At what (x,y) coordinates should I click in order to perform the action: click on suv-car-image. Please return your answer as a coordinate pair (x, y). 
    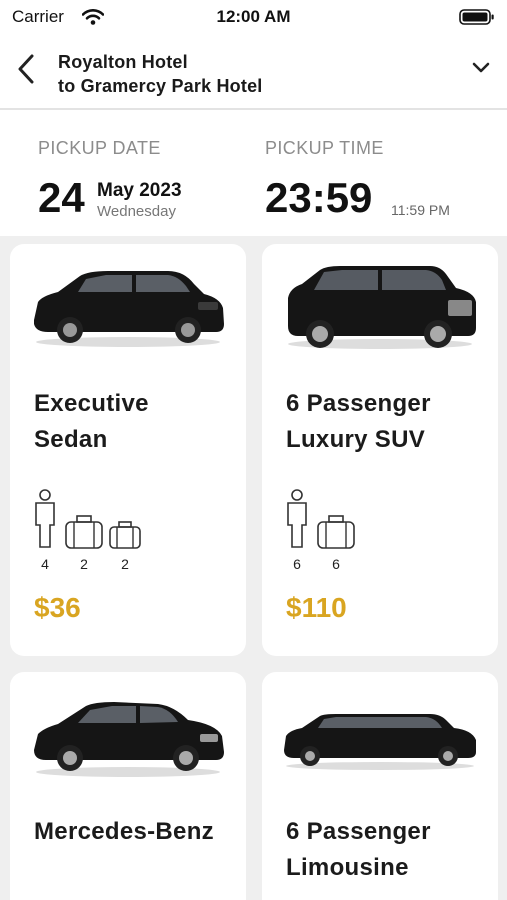
    Looking at the image, I should click on (382, 307).